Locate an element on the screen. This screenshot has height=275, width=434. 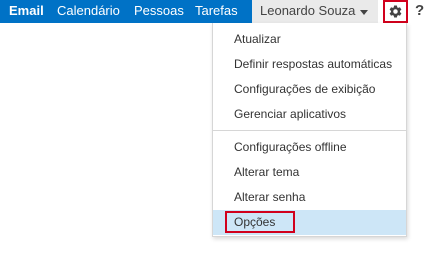
menu-item-respostas-automaticas: Definir respostas automáticas is located at coordinates (309, 64).